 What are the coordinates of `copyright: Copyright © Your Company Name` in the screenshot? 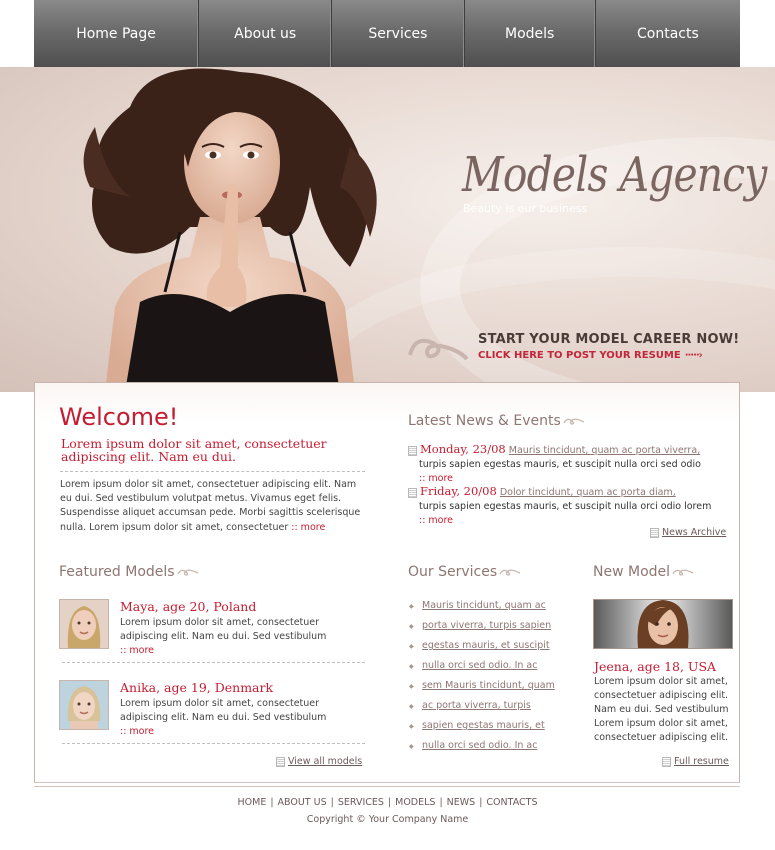 It's located at (387, 819).